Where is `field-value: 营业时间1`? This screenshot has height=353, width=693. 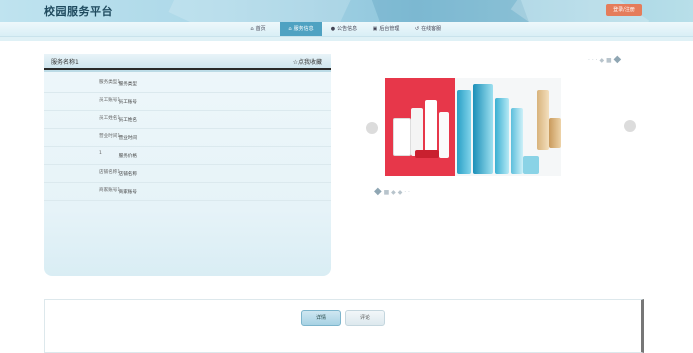
field-value: 营业时间1 is located at coordinates (110, 136).